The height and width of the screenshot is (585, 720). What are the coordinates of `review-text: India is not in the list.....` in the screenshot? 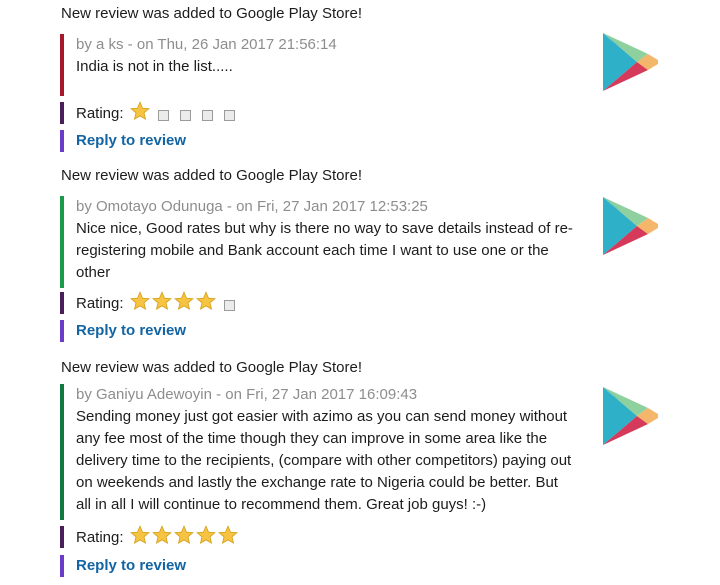 It's located at (154, 66).